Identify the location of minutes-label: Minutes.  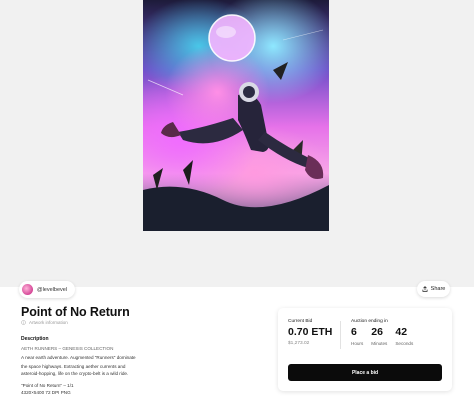
(379, 343).